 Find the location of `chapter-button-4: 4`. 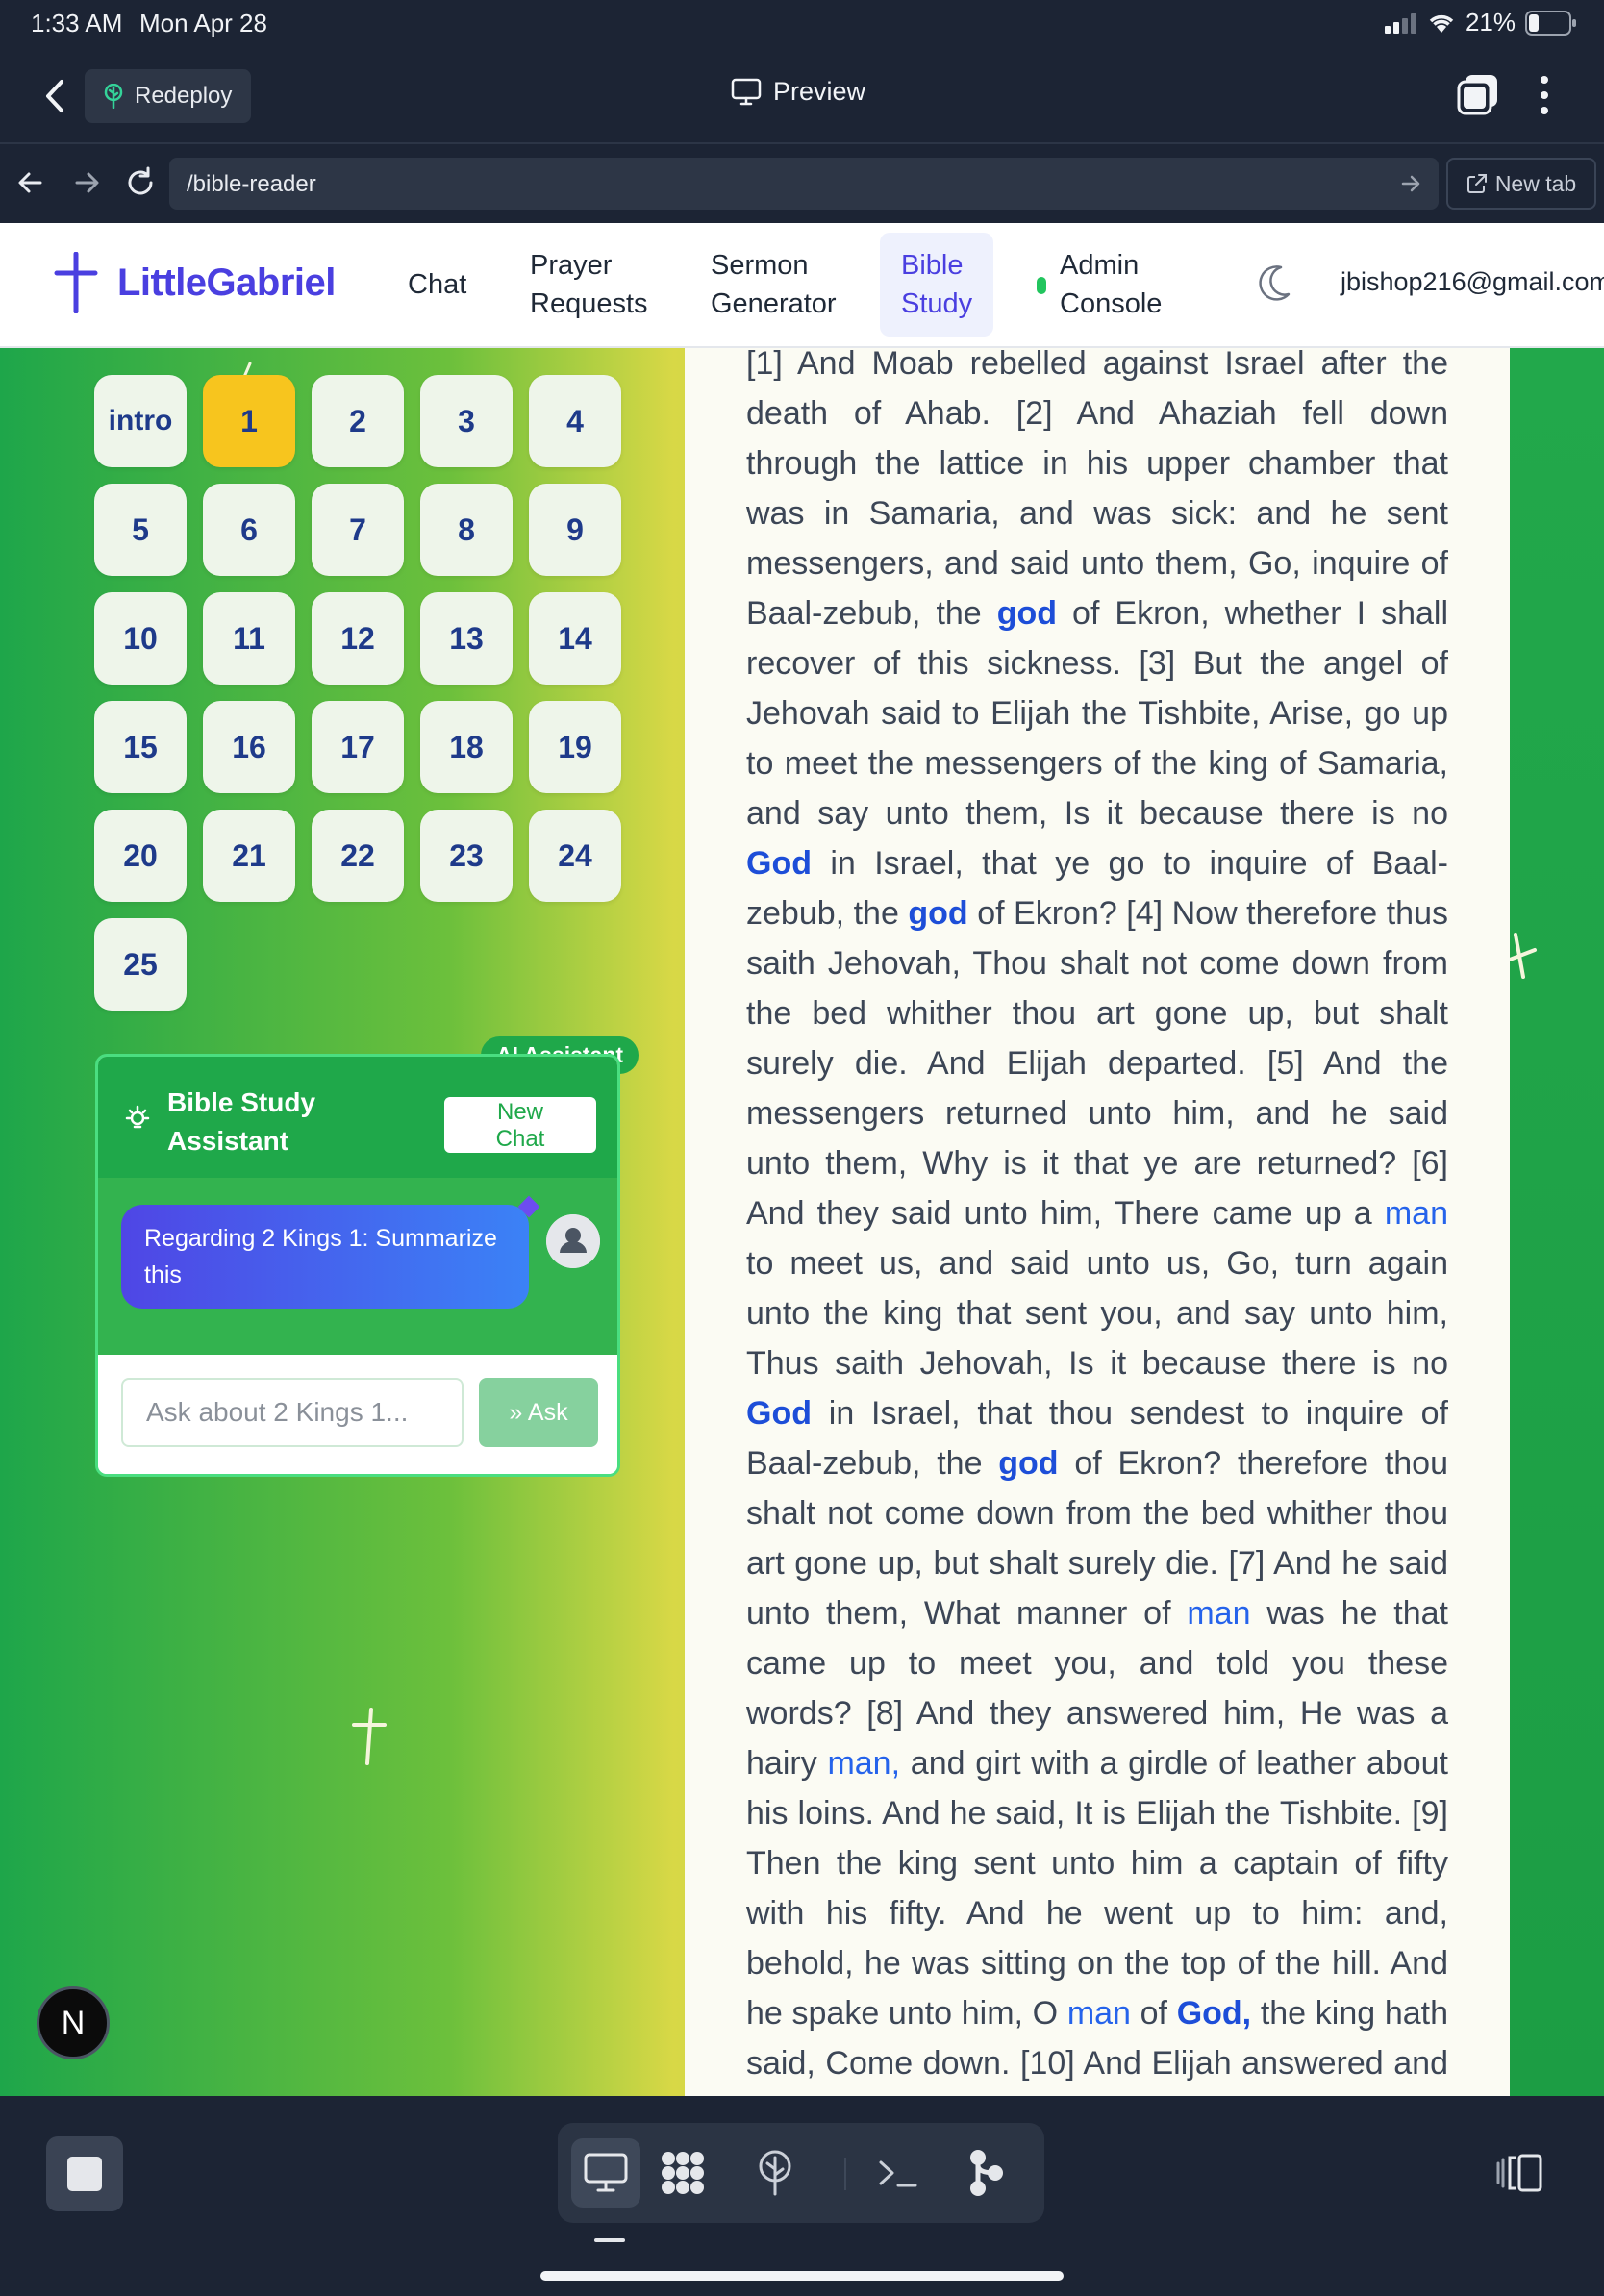

chapter-button-4: 4 is located at coordinates (575, 421).